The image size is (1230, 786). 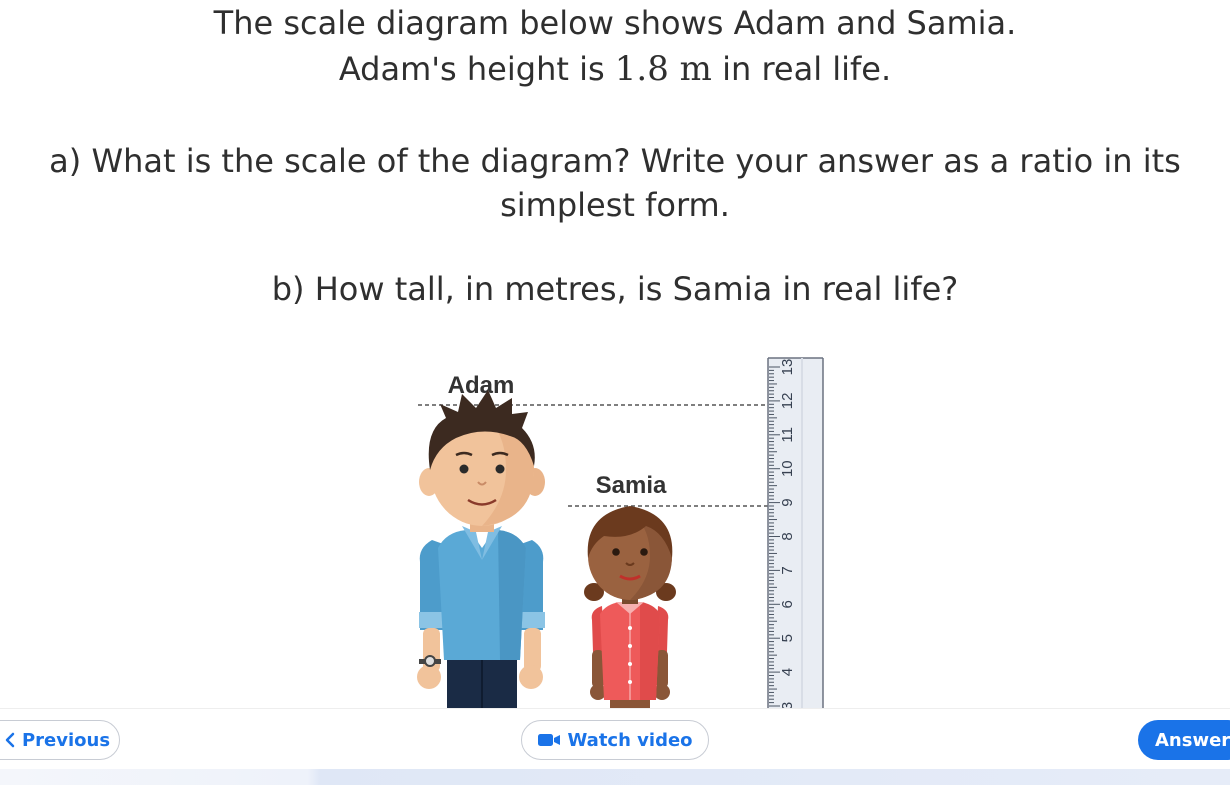 What do you see at coordinates (801, 69) in the screenshot?
I see `question-line-2-suffix: in real life.` at bounding box center [801, 69].